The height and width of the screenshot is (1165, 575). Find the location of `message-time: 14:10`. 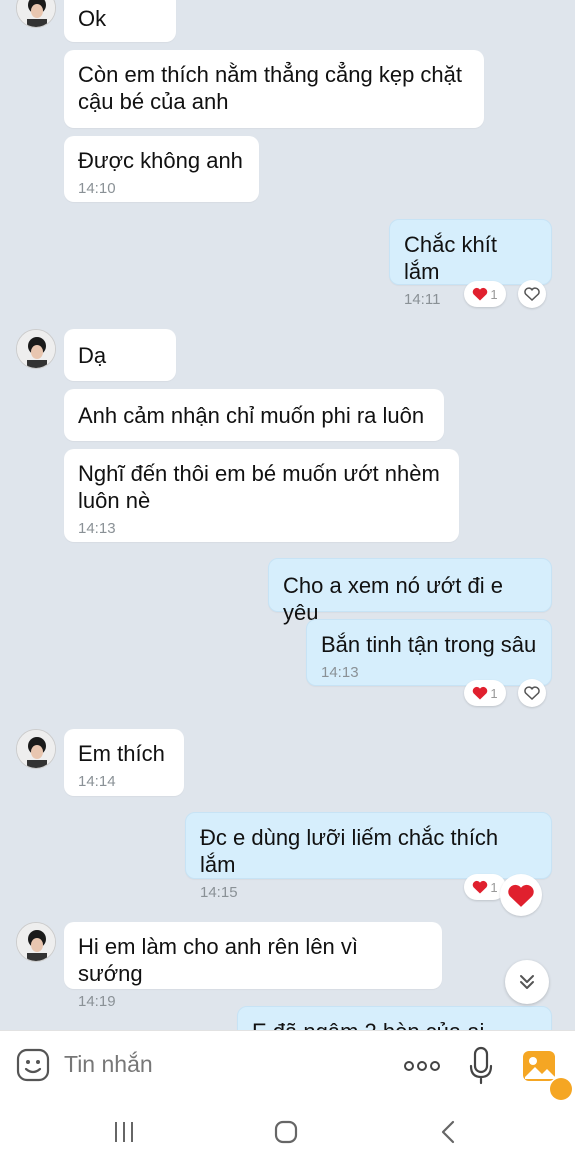

message-time: 14:10 is located at coordinates (97, 188).